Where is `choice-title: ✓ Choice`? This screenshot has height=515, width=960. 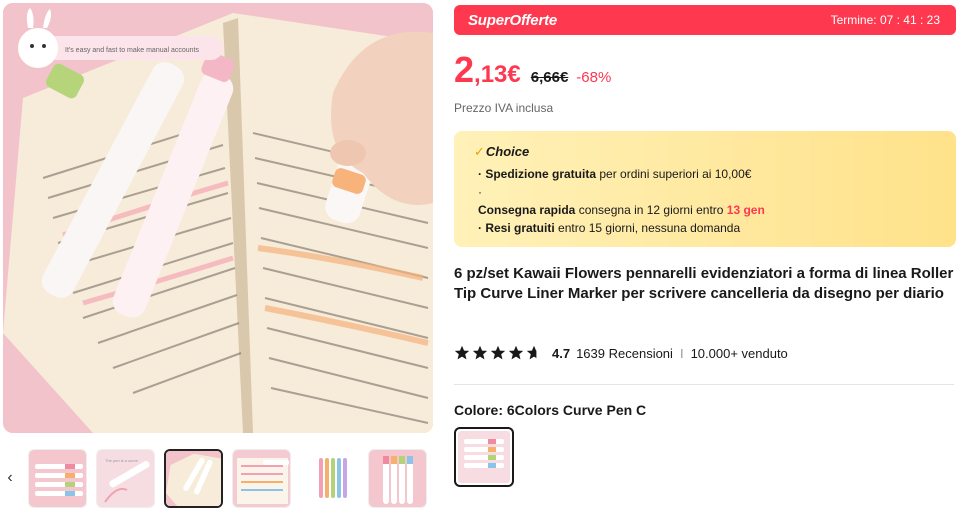
choice-title: ✓ Choice is located at coordinates (502, 151).